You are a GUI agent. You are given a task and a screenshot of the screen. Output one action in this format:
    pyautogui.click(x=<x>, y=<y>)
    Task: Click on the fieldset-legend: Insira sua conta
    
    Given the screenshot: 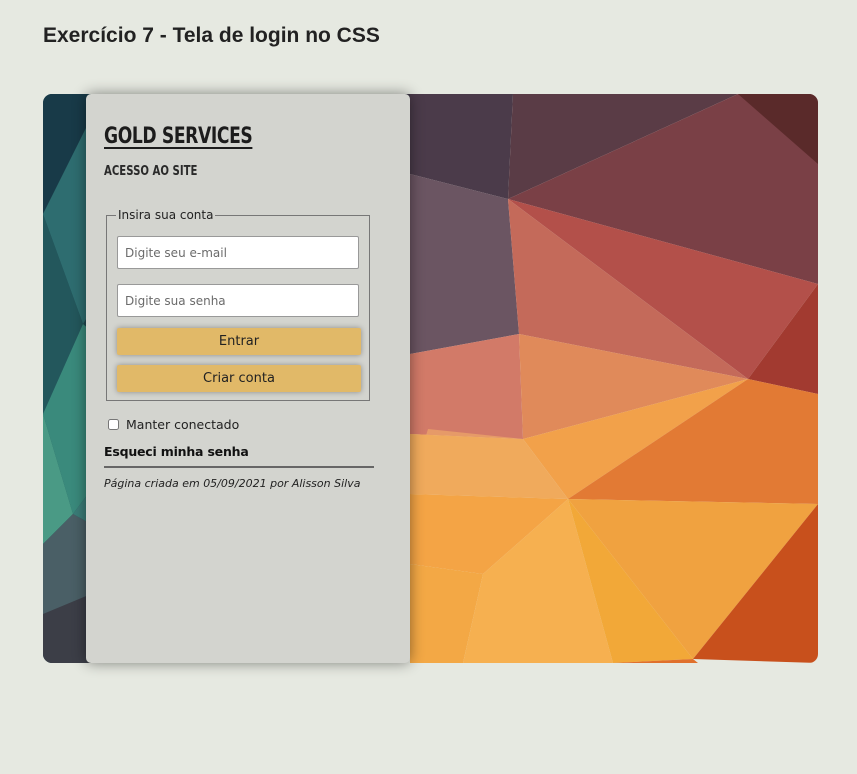 What is the action you would take?
    pyautogui.click(x=166, y=215)
    